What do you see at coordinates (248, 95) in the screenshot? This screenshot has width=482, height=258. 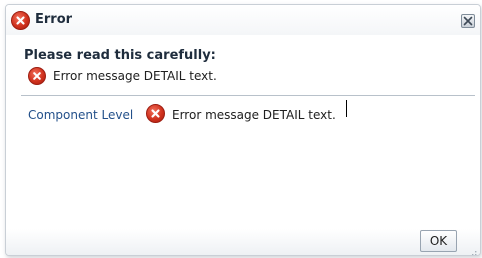 I see `divider` at bounding box center [248, 95].